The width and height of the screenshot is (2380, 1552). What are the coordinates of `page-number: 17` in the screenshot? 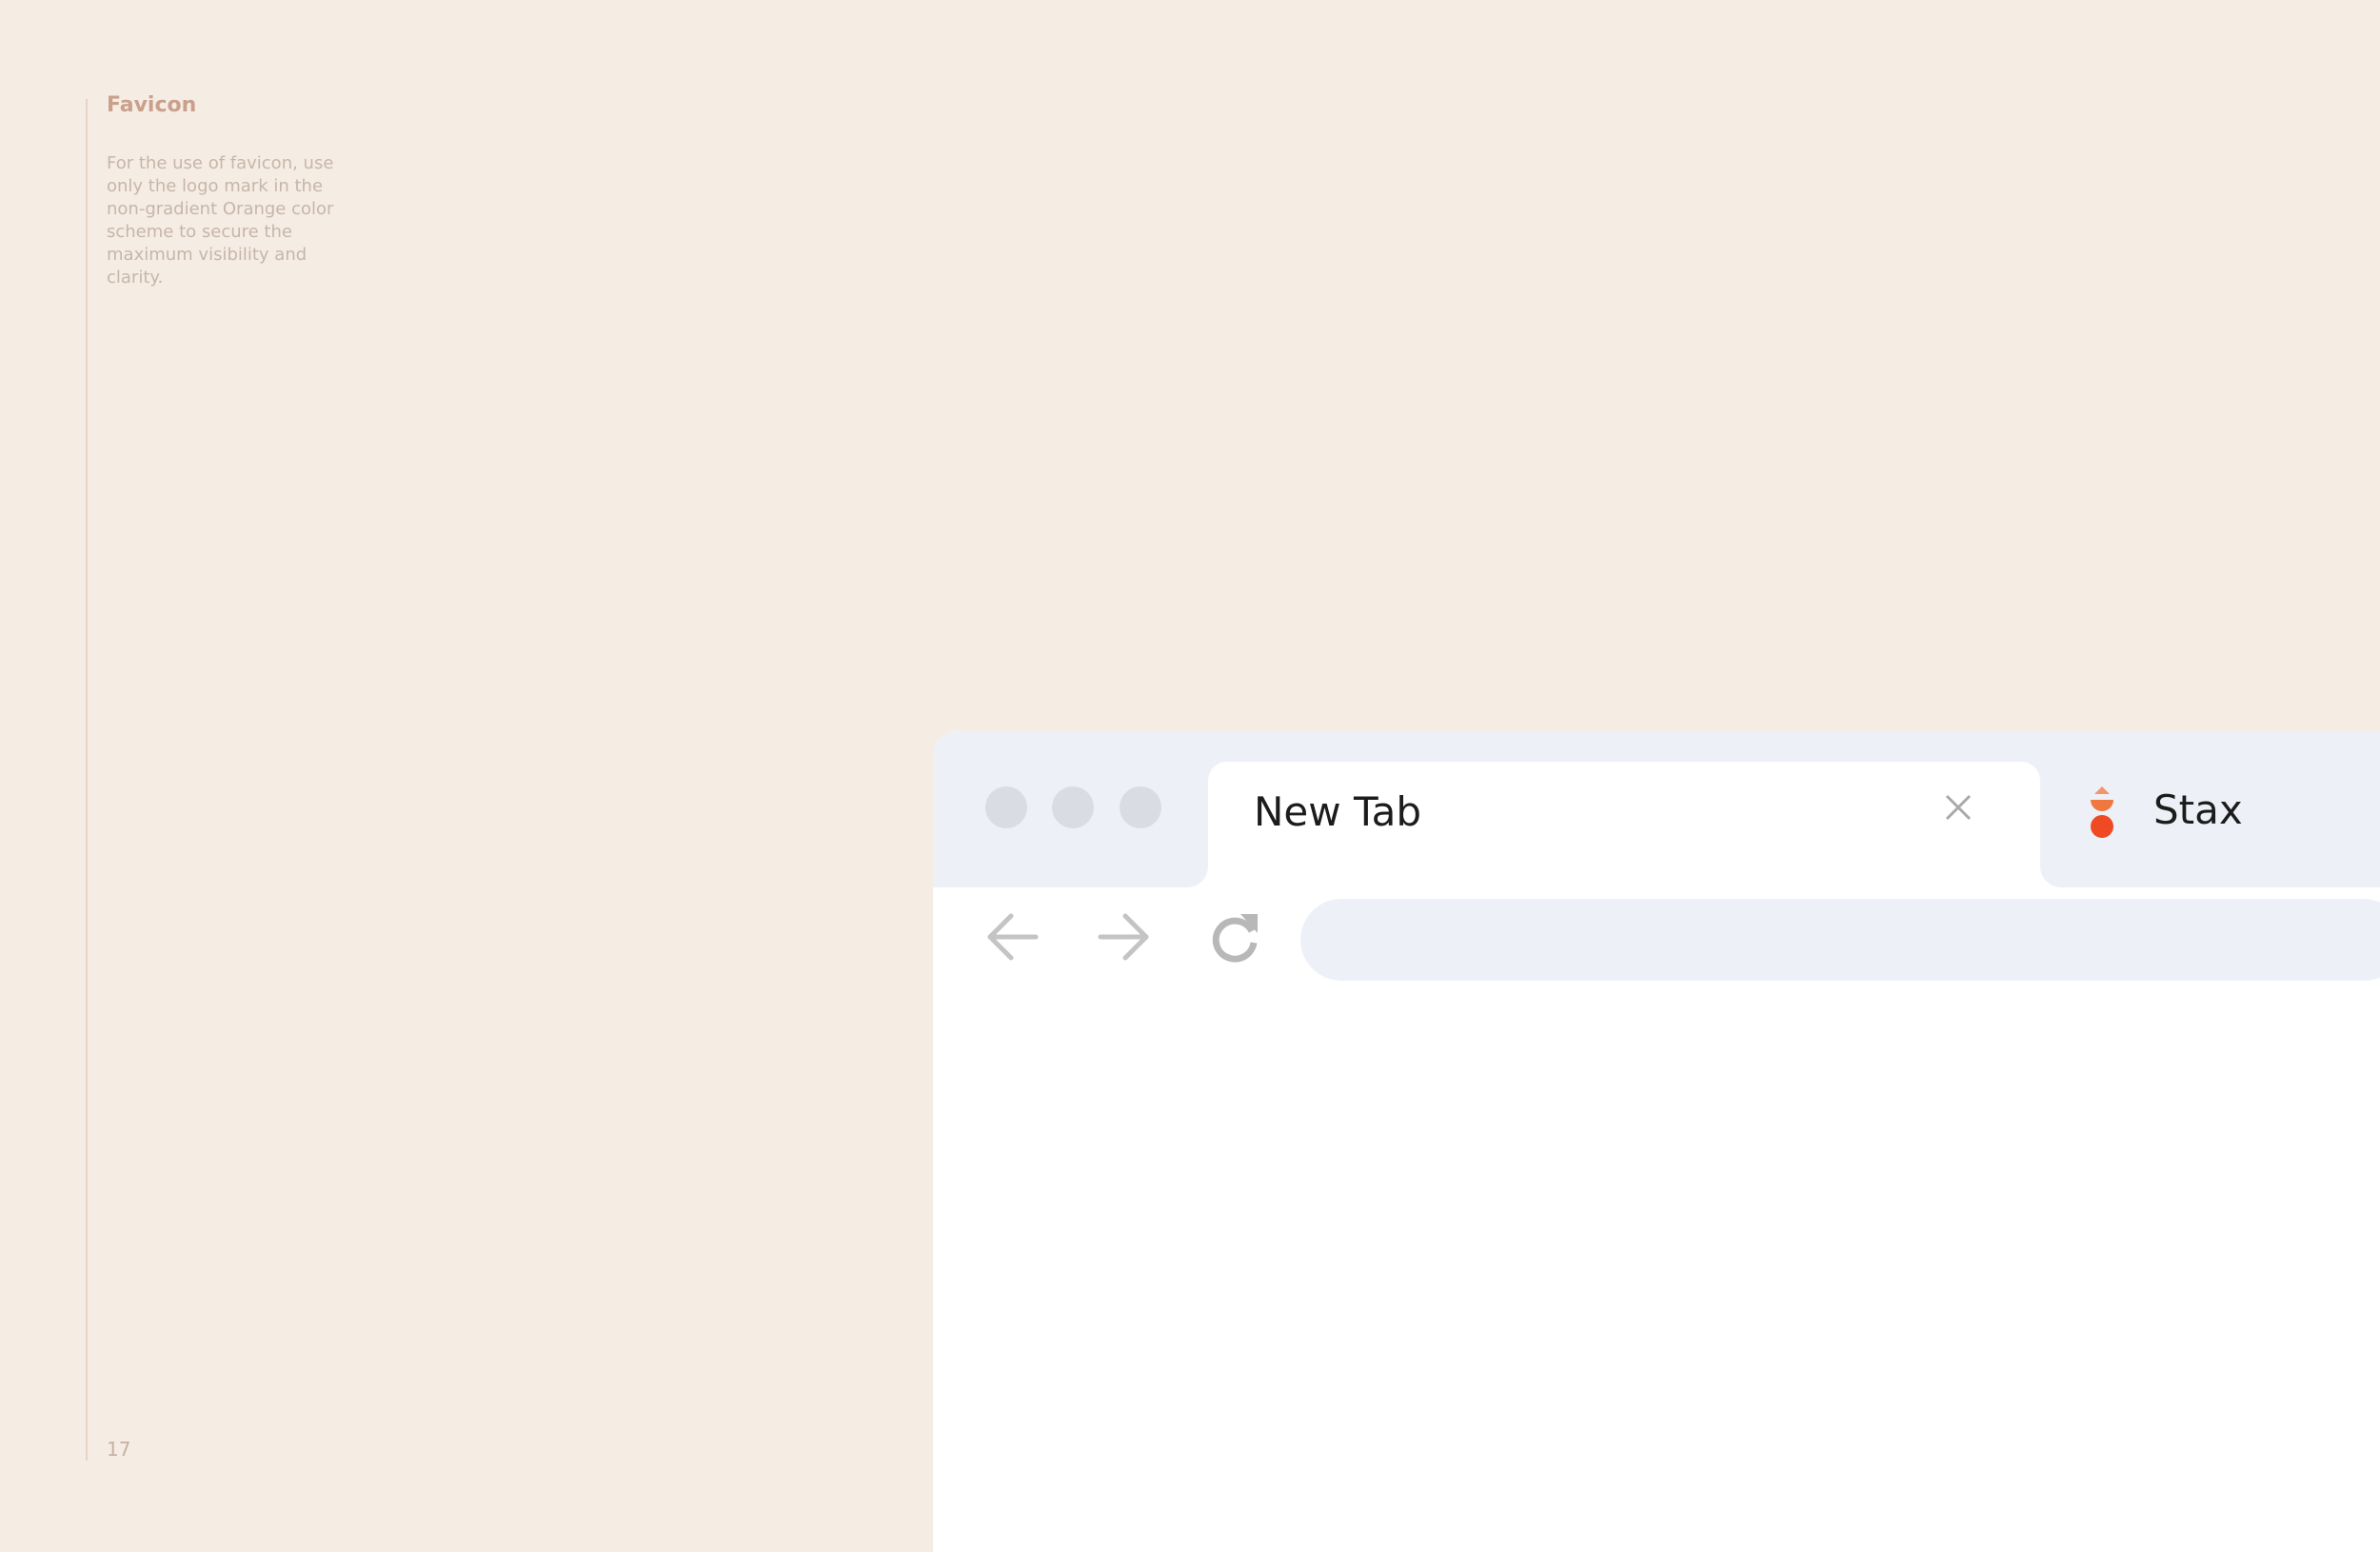 It's located at (119, 1449).